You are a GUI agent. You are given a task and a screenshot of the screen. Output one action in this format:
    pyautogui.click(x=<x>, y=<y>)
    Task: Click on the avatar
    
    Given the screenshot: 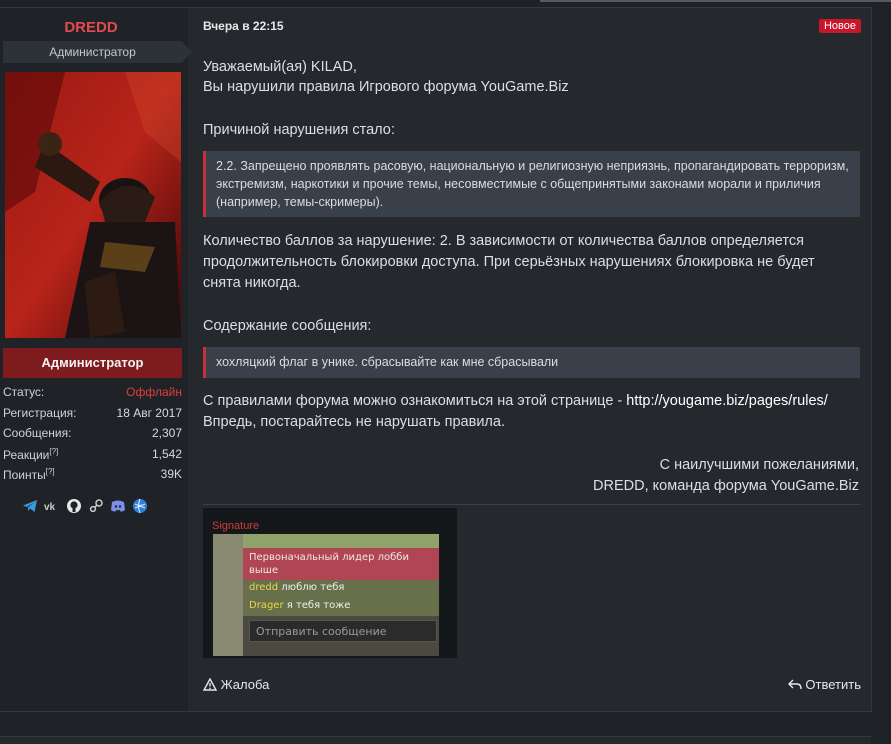 What is the action you would take?
    pyautogui.click(x=93, y=205)
    